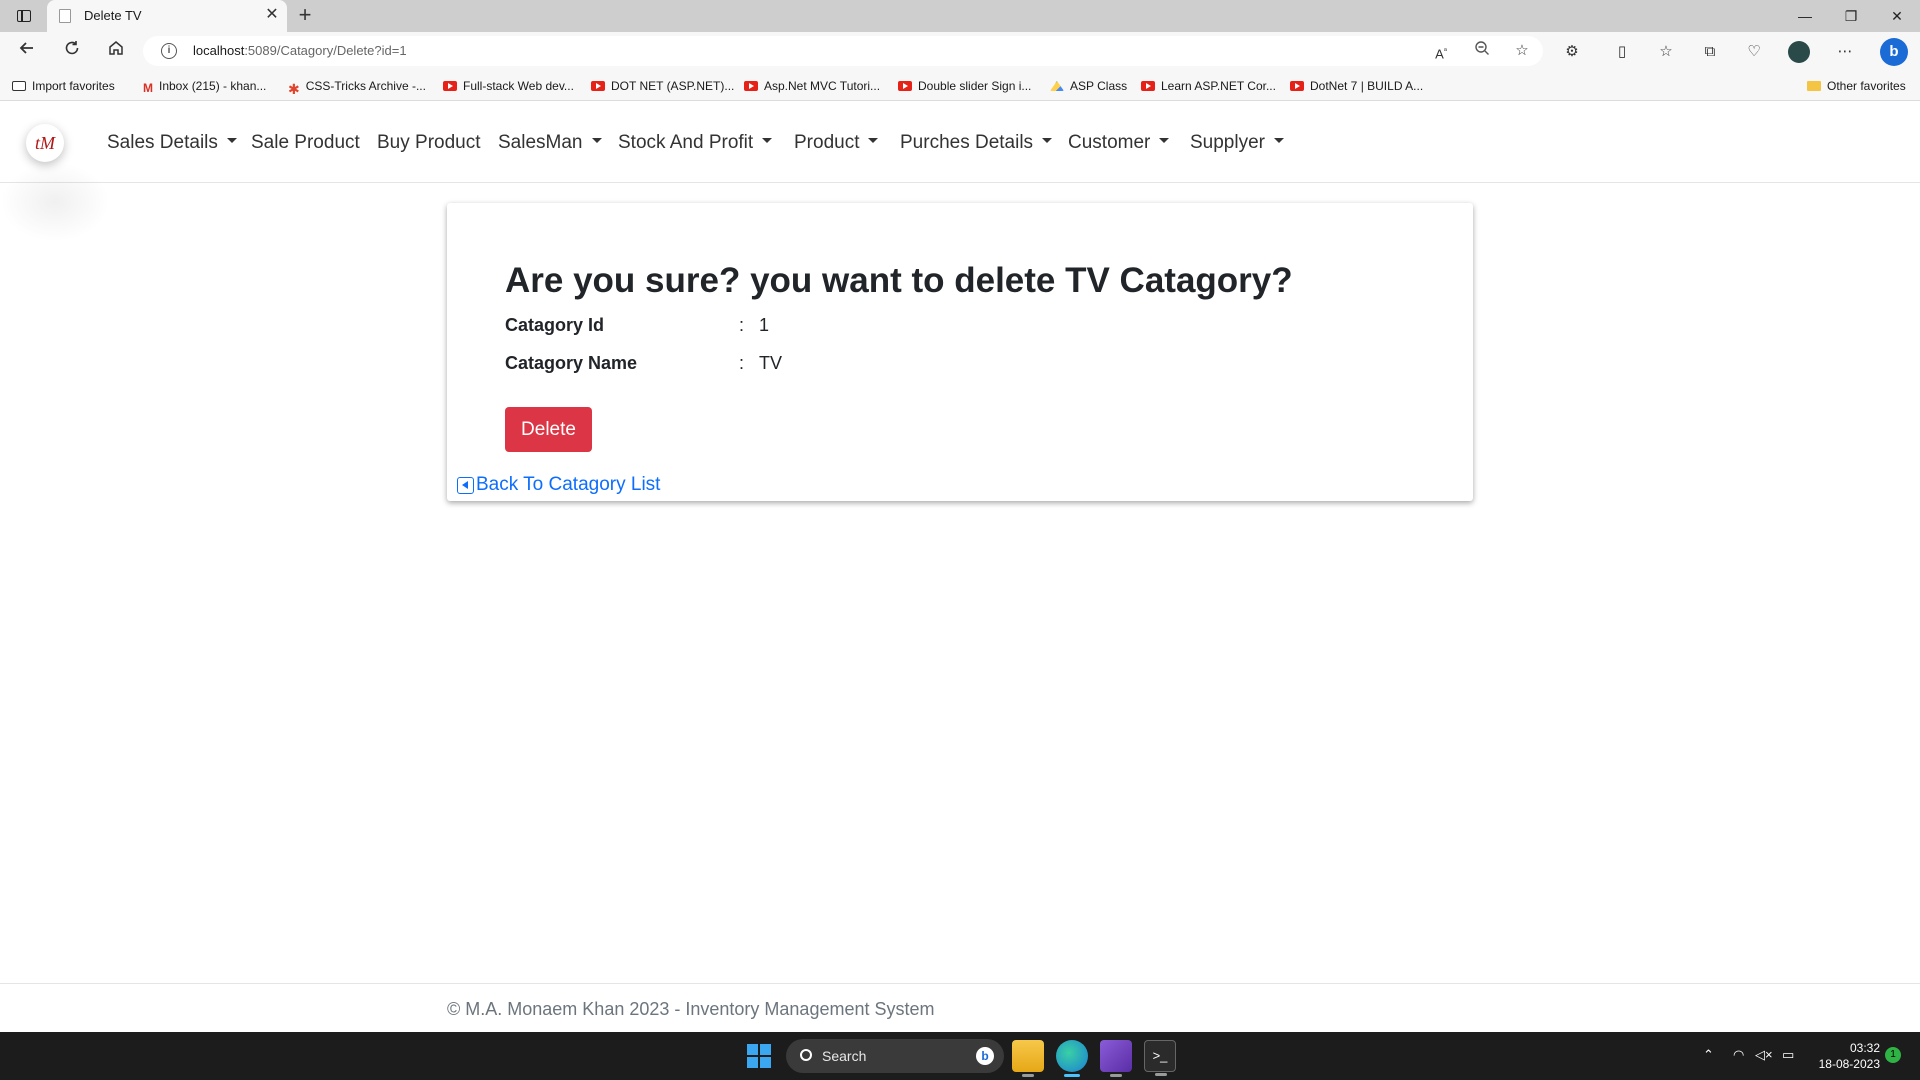  Describe the element at coordinates (1622, 52) in the screenshot. I see `split-screen-icon: ▯` at that location.